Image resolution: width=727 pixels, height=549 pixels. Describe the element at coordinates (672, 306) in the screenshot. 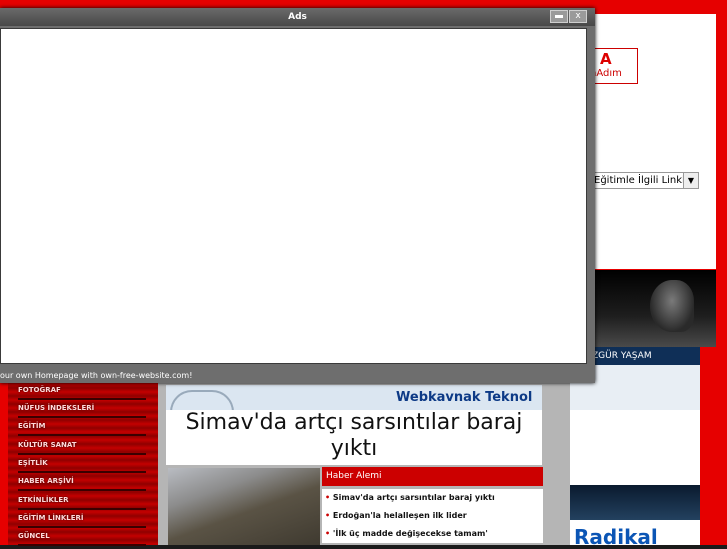

I see `bird-image` at that location.